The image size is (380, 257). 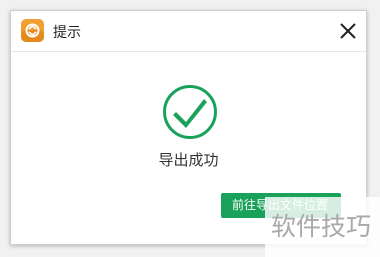 What do you see at coordinates (188, 31) in the screenshot?
I see `dialog-titlebar: 提示` at bounding box center [188, 31].